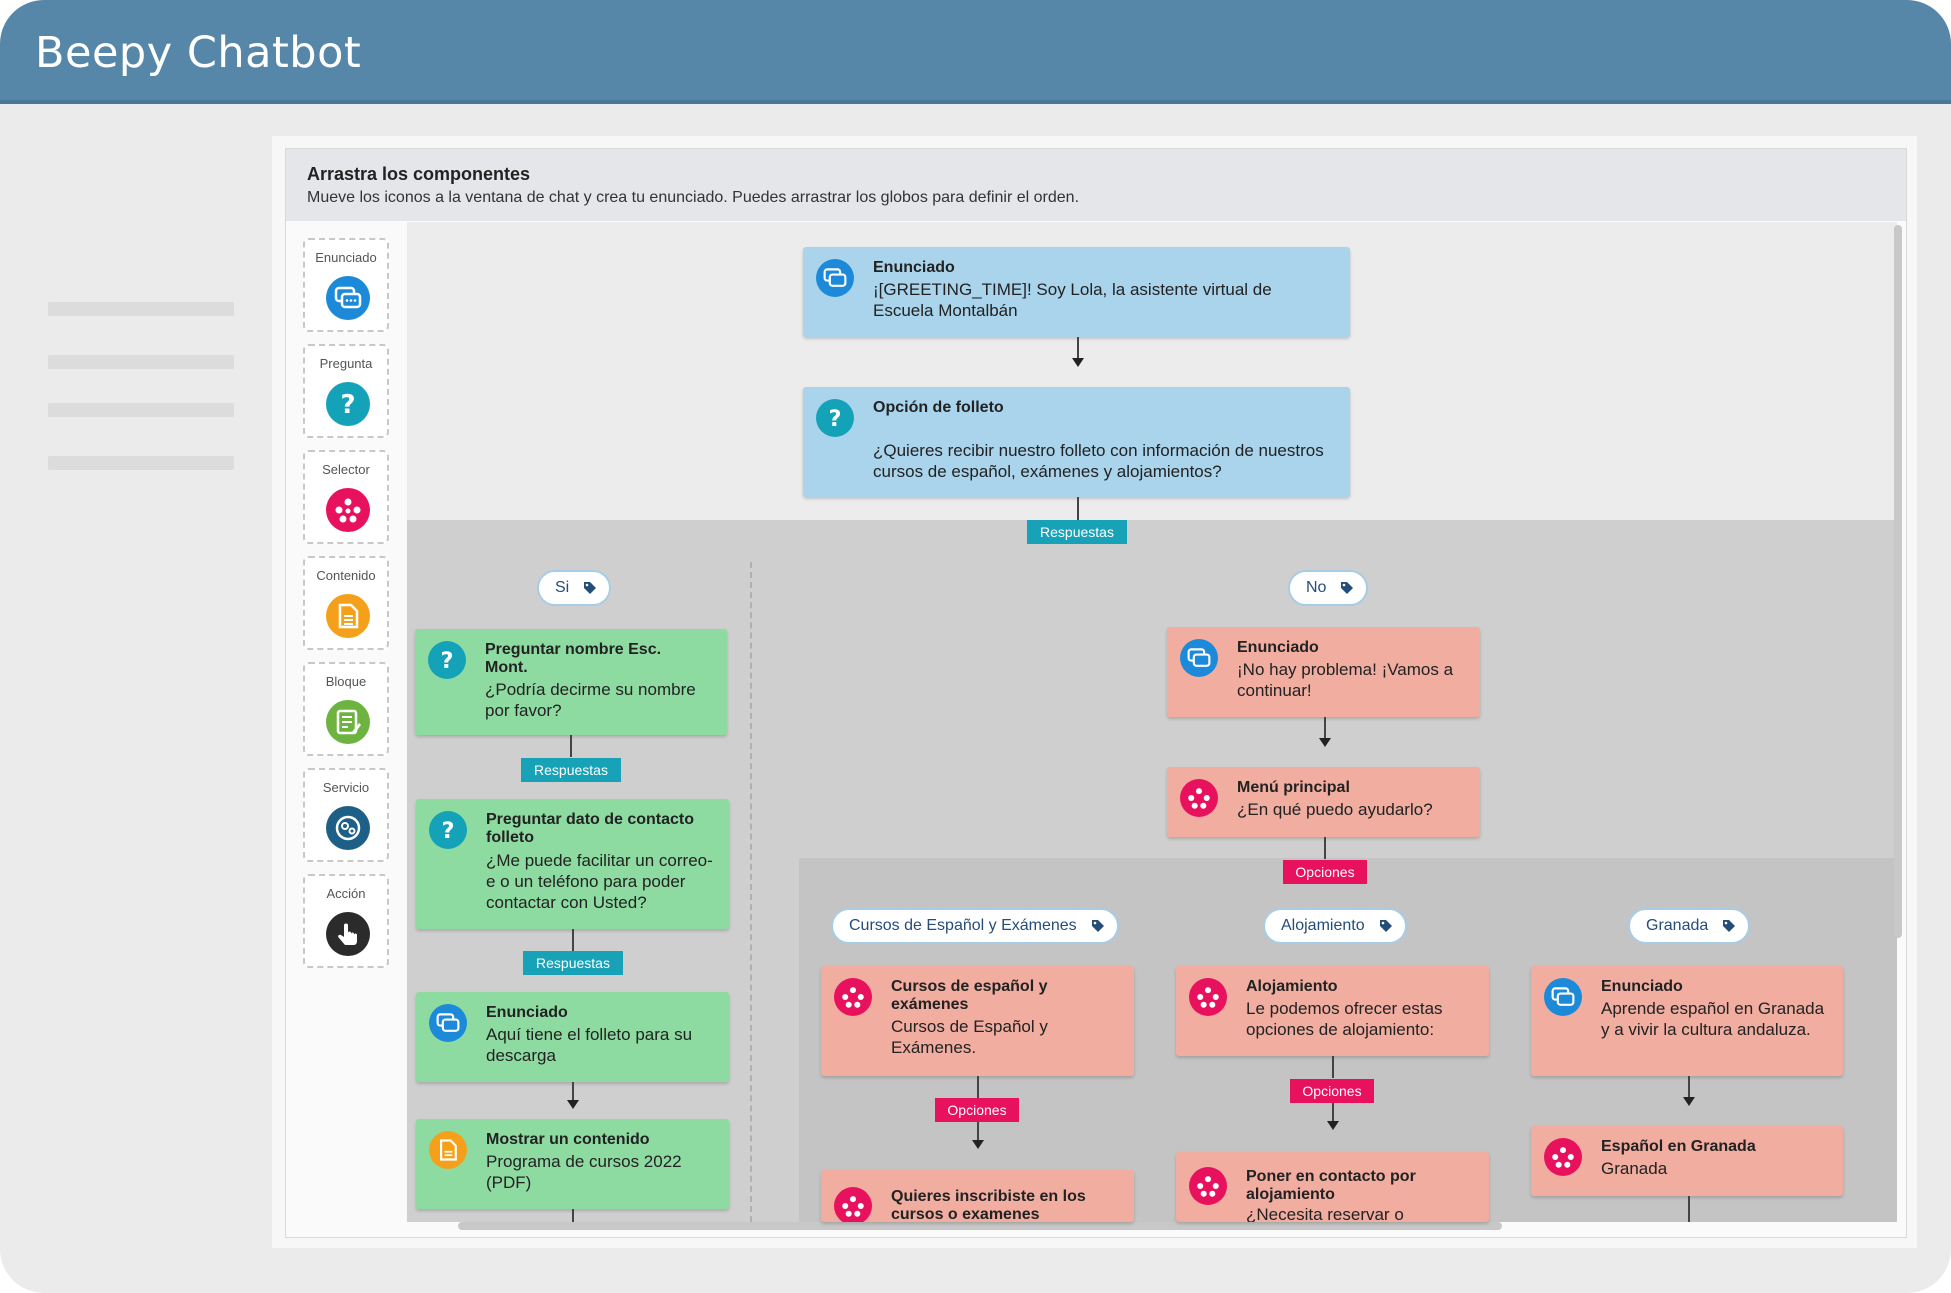 This screenshot has width=1951, height=1293. Describe the element at coordinates (562, 587) in the screenshot. I see `tag-label: Si` at that location.